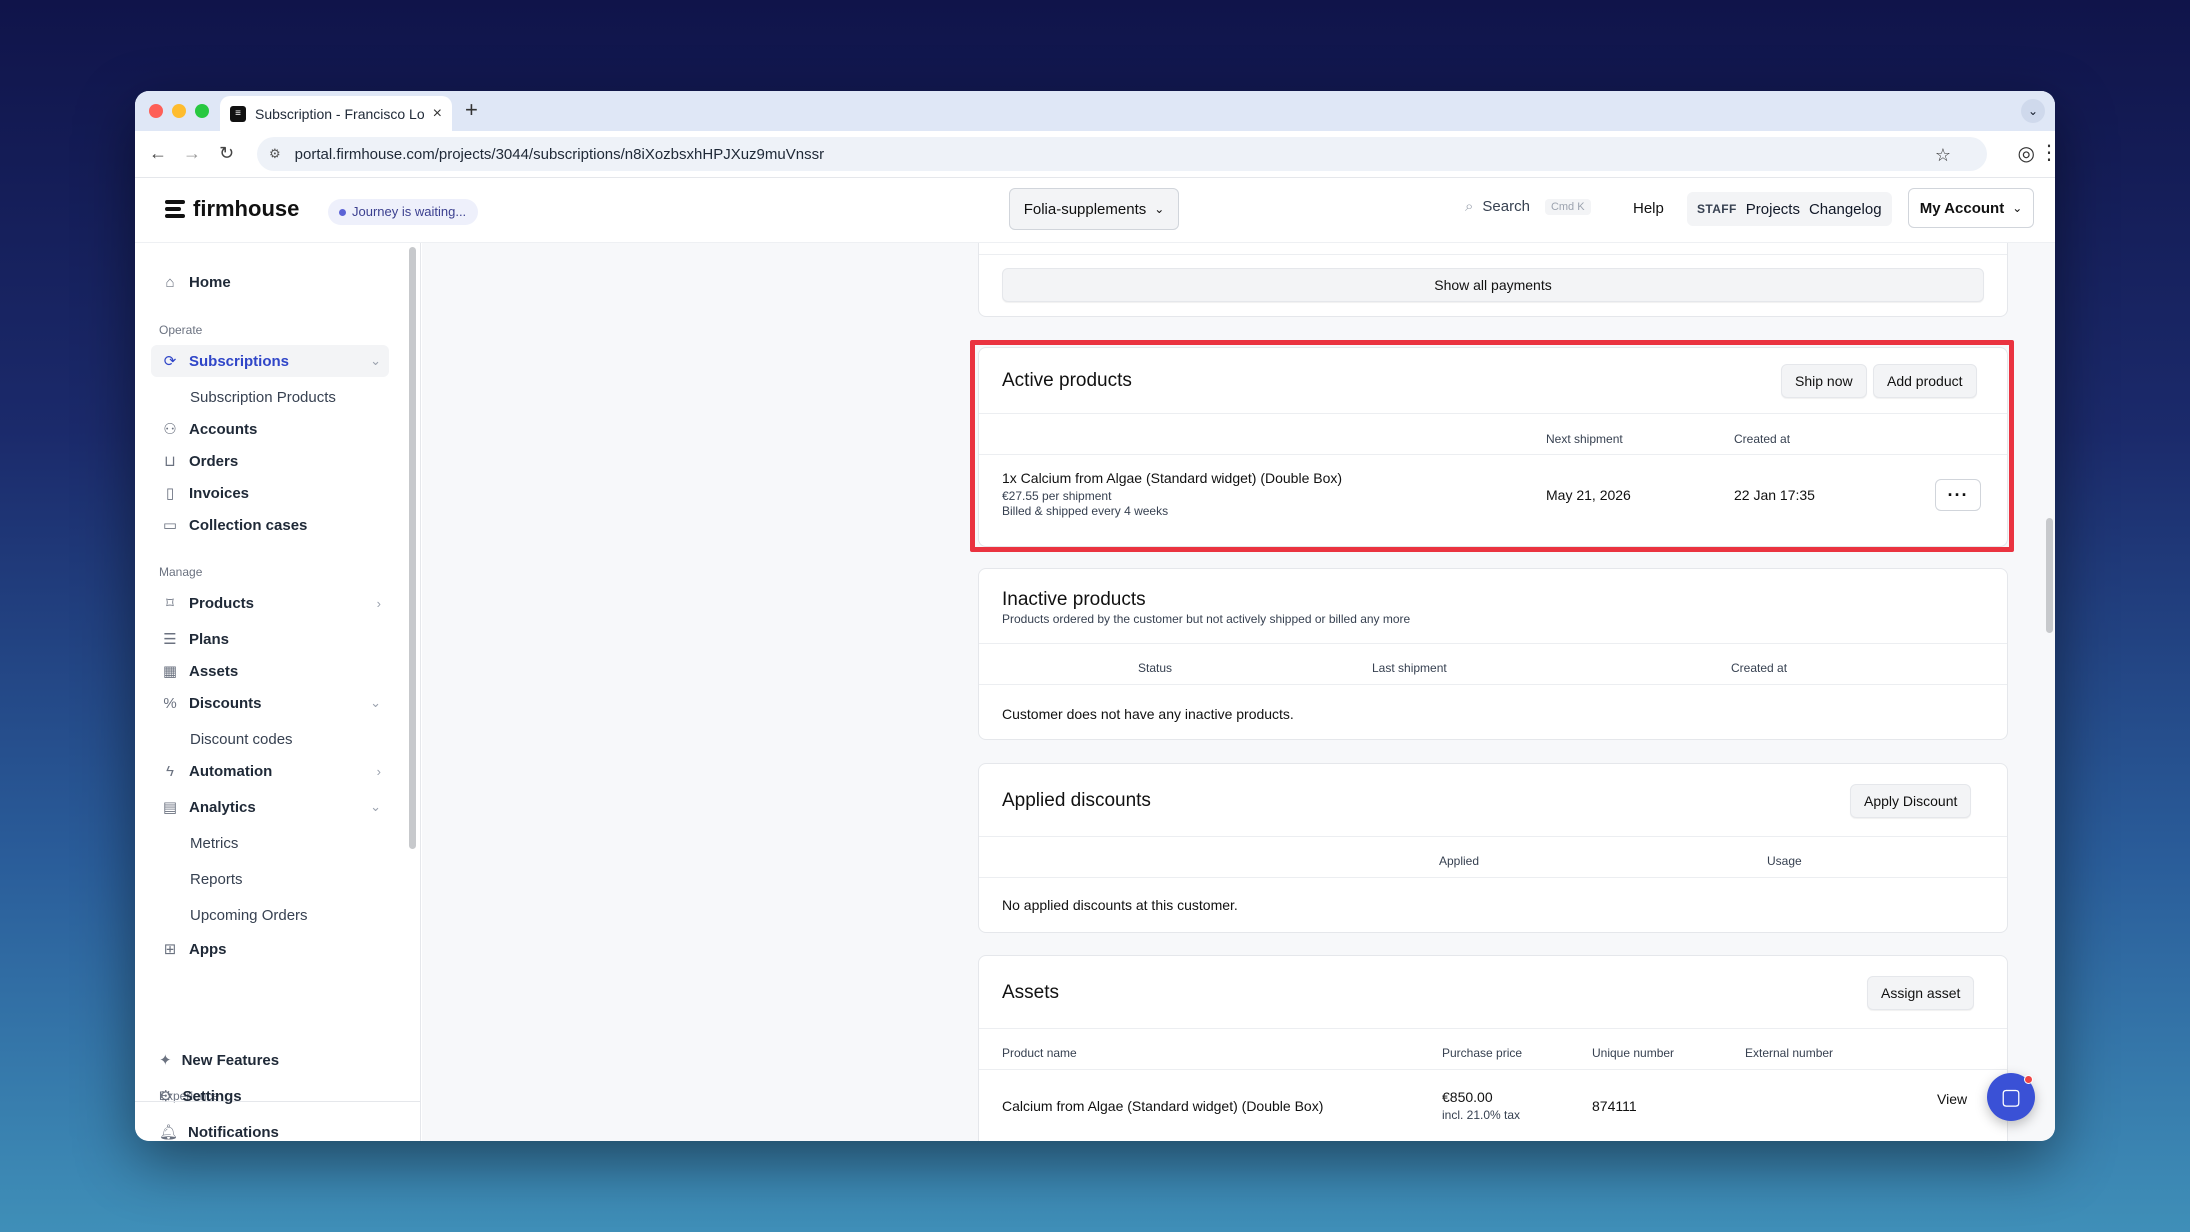 This screenshot has width=2190, height=1232. I want to click on sidebar-item-label: Accounts, so click(223, 429).